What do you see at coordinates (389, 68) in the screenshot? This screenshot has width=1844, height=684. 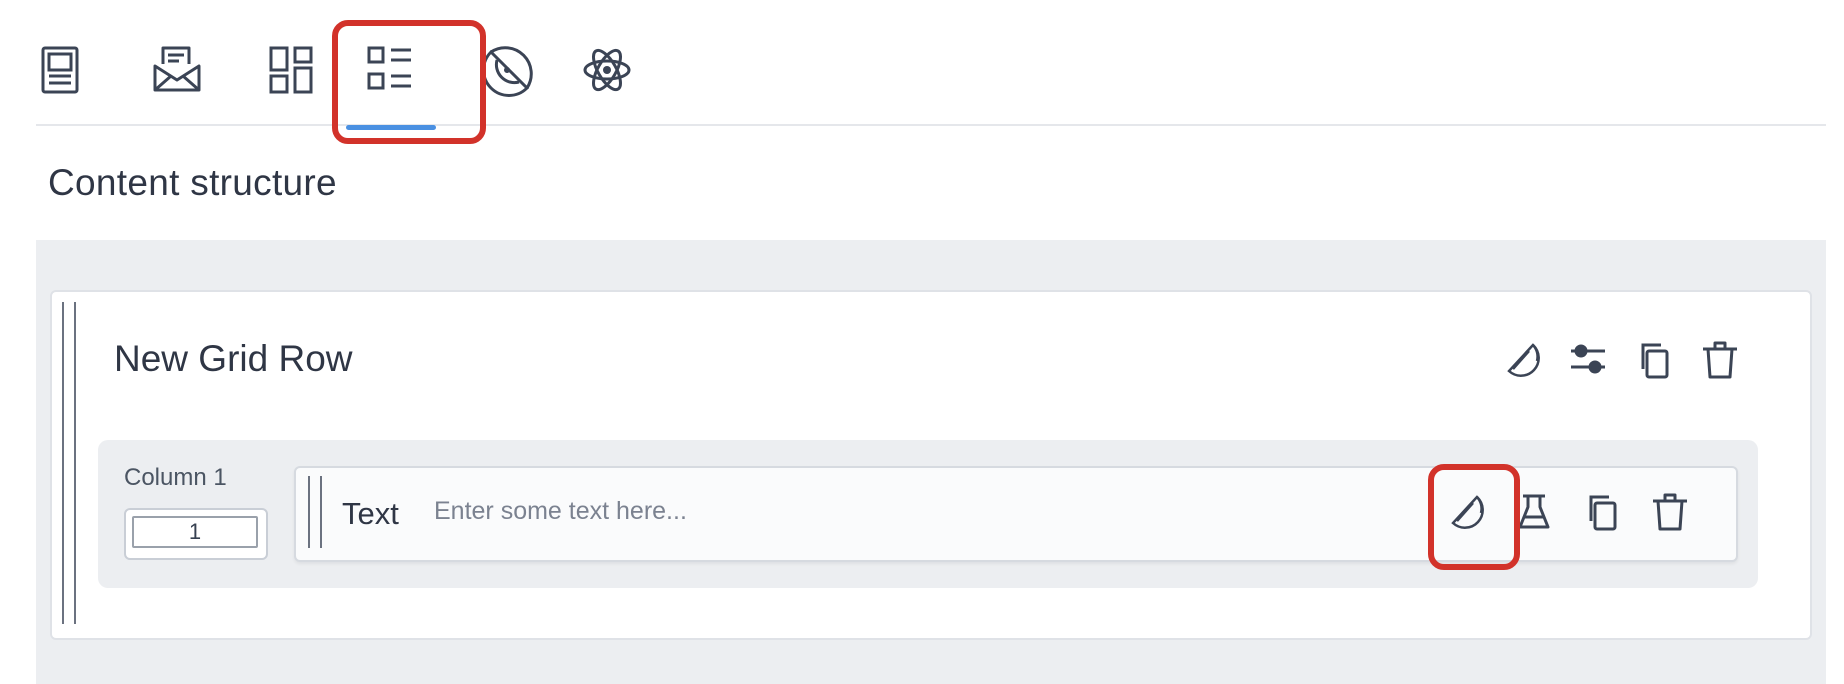 I see `content-structure-icon` at bounding box center [389, 68].